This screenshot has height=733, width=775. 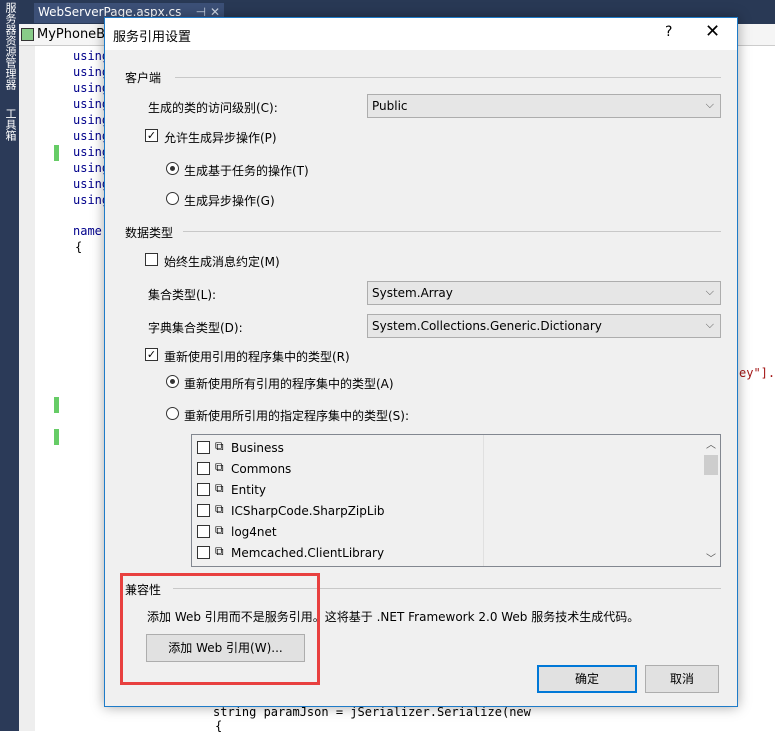 What do you see at coordinates (172, 168) in the screenshot?
I see `task-based-radio` at bounding box center [172, 168].